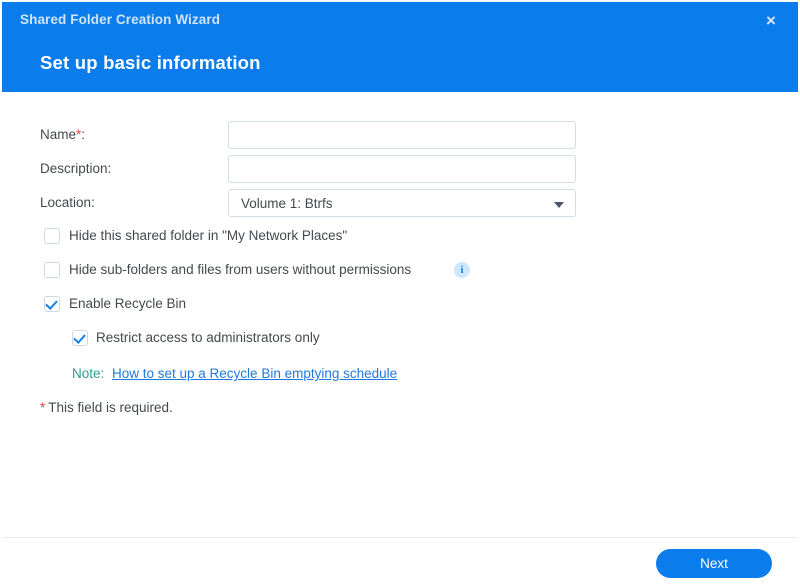 The height and width of the screenshot is (585, 800). I want to click on description-label: Description:, so click(76, 168).